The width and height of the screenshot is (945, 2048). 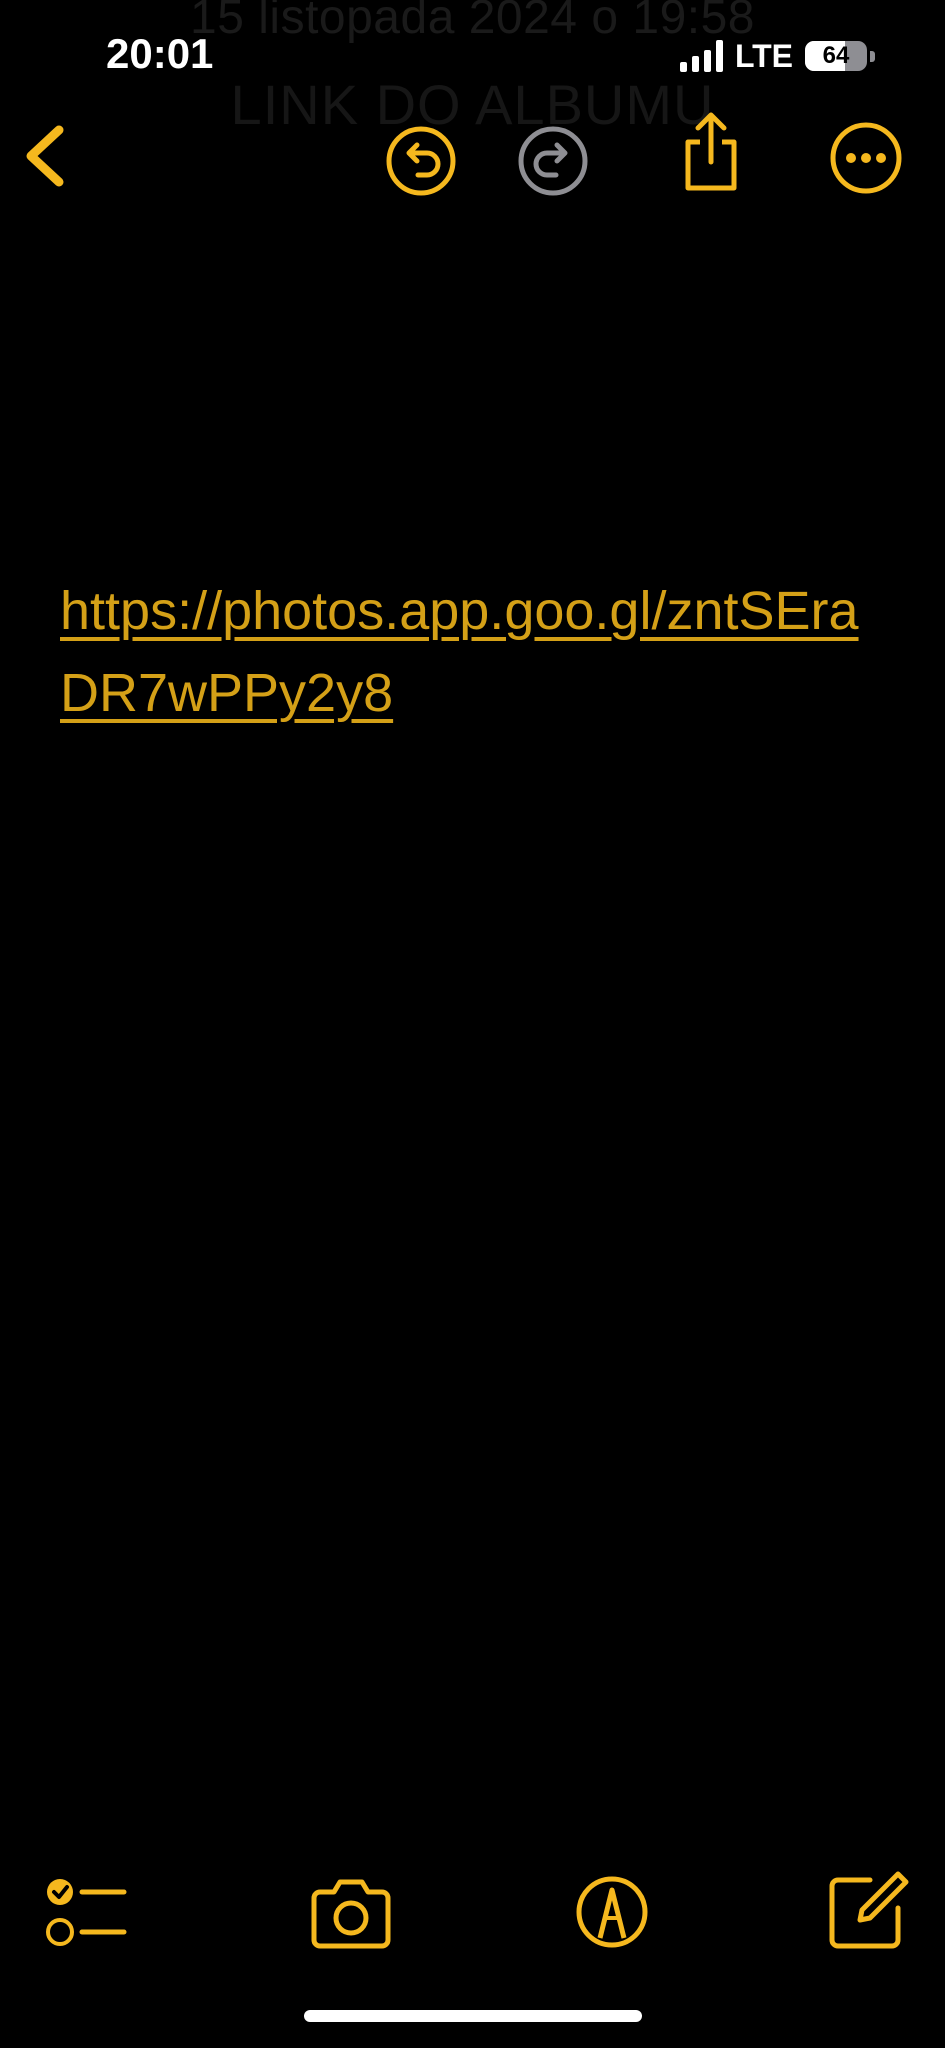 I want to click on compose-icon, so click(x=869, y=1910).